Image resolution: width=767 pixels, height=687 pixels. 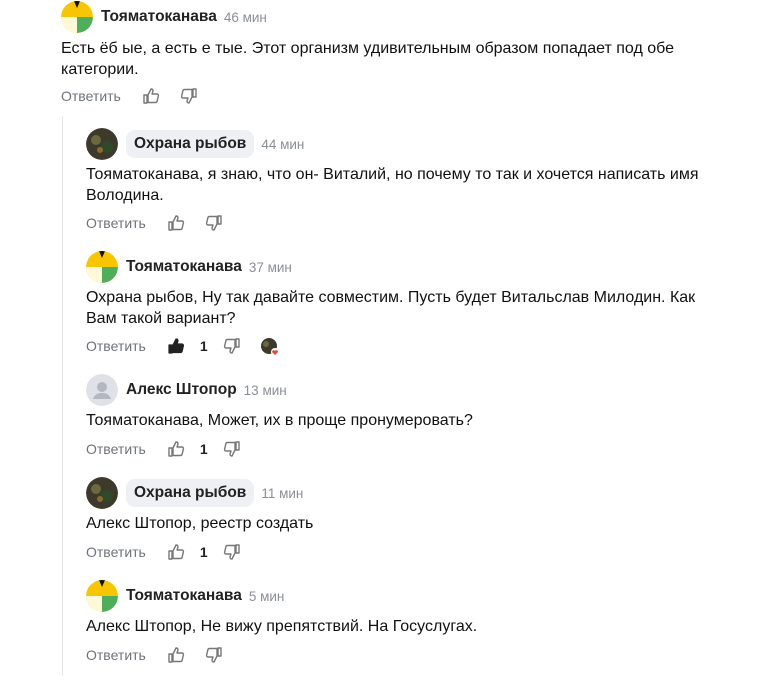 What do you see at coordinates (265, 390) in the screenshot?
I see `timestamp: 13 мин` at bounding box center [265, 390].